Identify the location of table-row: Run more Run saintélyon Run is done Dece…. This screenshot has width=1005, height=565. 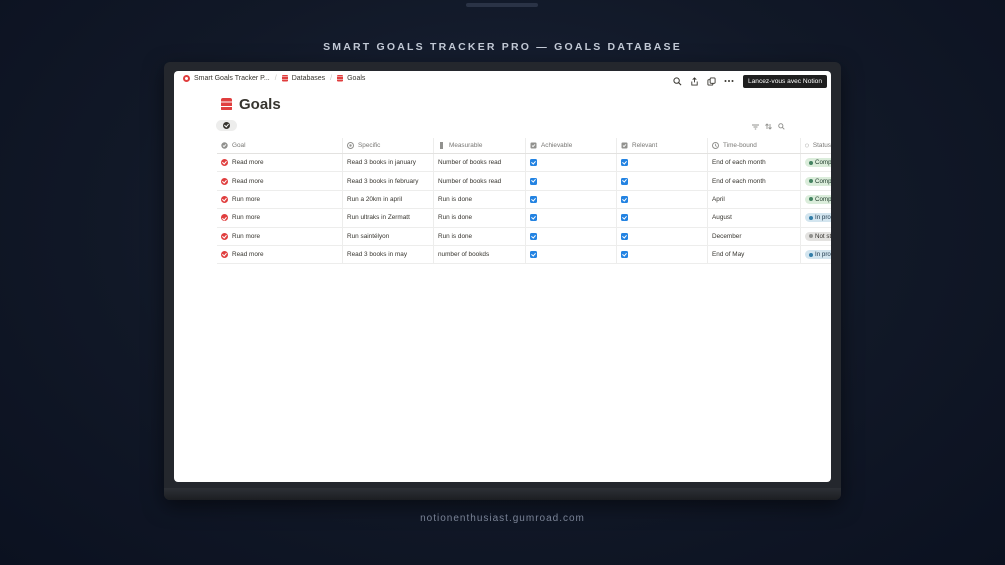
(524, 236).